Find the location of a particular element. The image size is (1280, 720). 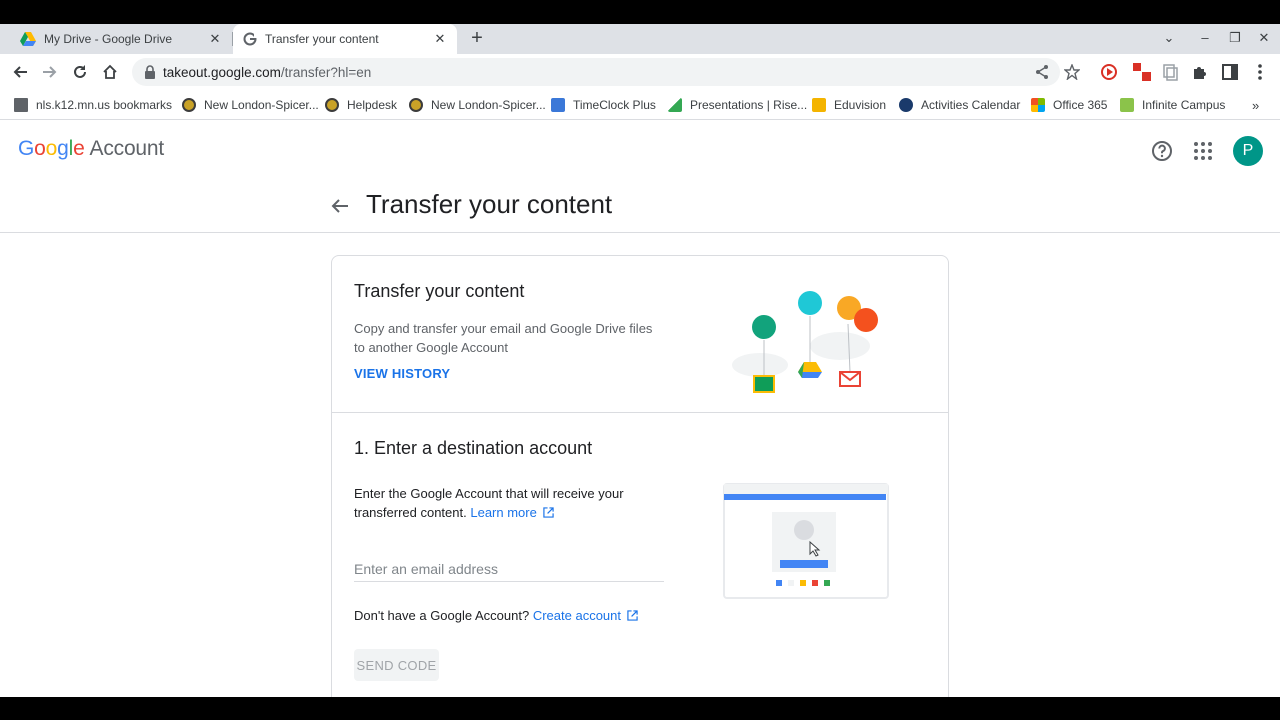

bookmark-label: Helpdesk is located at coordinates (372, 105).